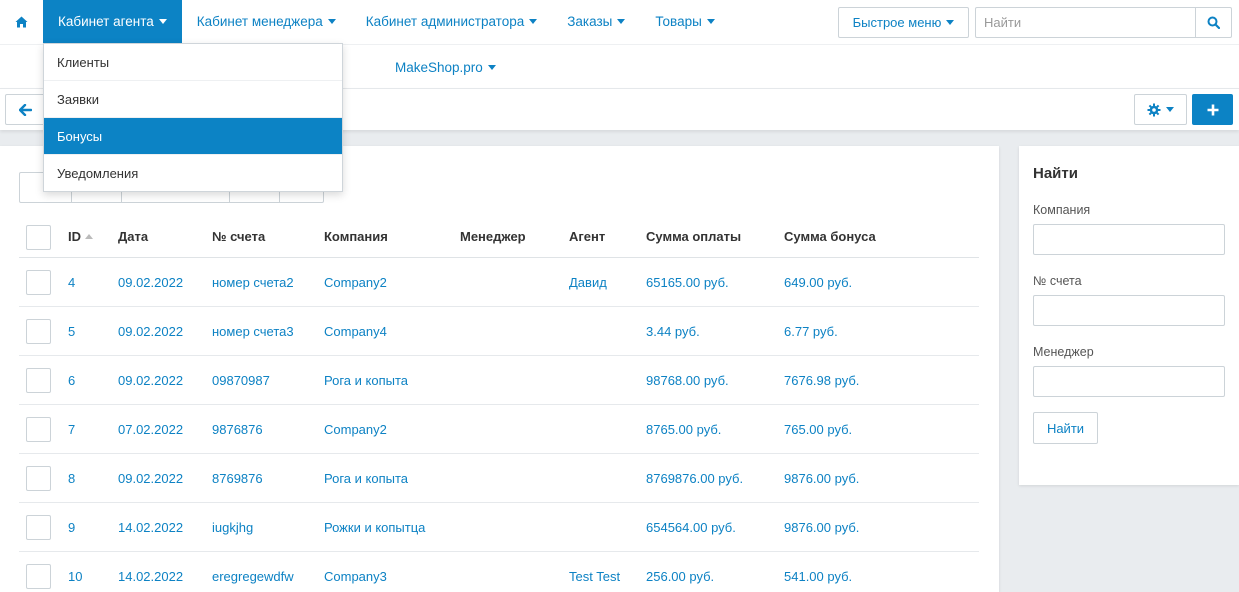 This screenshot has width=1239, height=592. I want to click on select-all-checkbox, so click(38, 237).